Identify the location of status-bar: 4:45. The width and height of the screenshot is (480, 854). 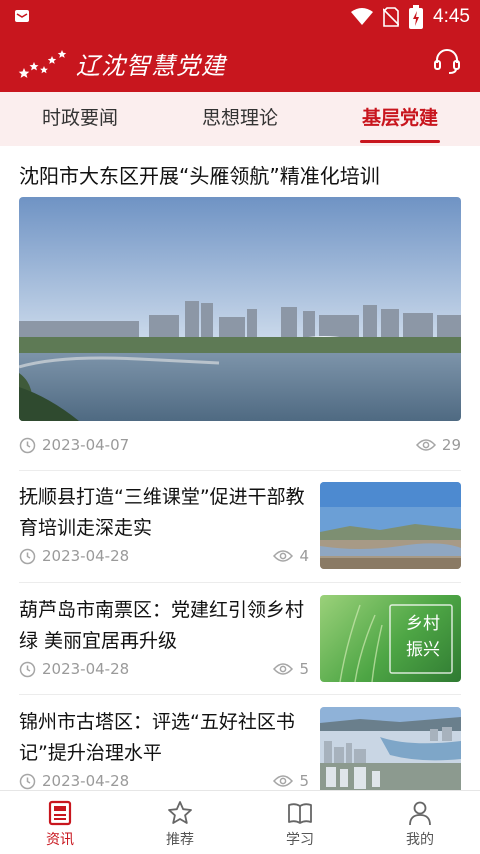
(240, 17).